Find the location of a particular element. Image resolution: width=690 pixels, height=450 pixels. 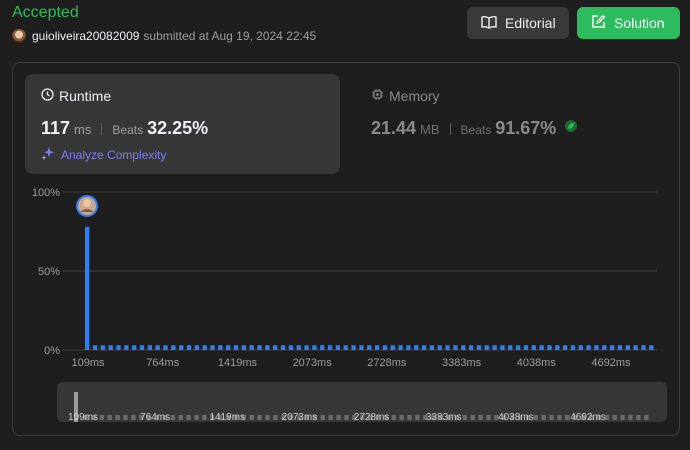

memory-header: Memory is located at coordinates (405, 96).